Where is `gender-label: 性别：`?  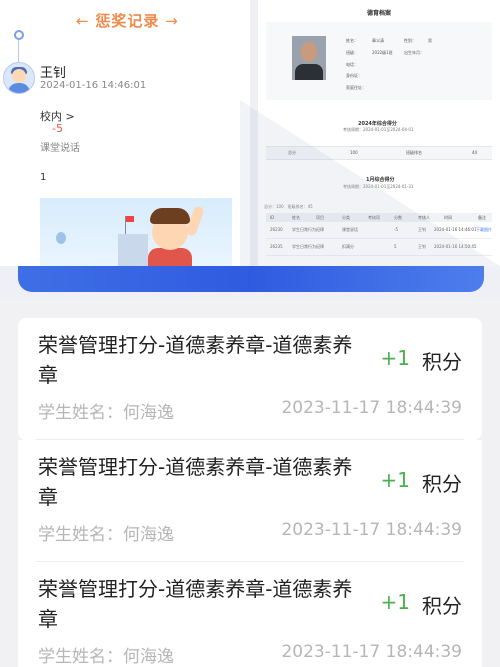
gender-label: 性别： is located at coordinates (410, 40).